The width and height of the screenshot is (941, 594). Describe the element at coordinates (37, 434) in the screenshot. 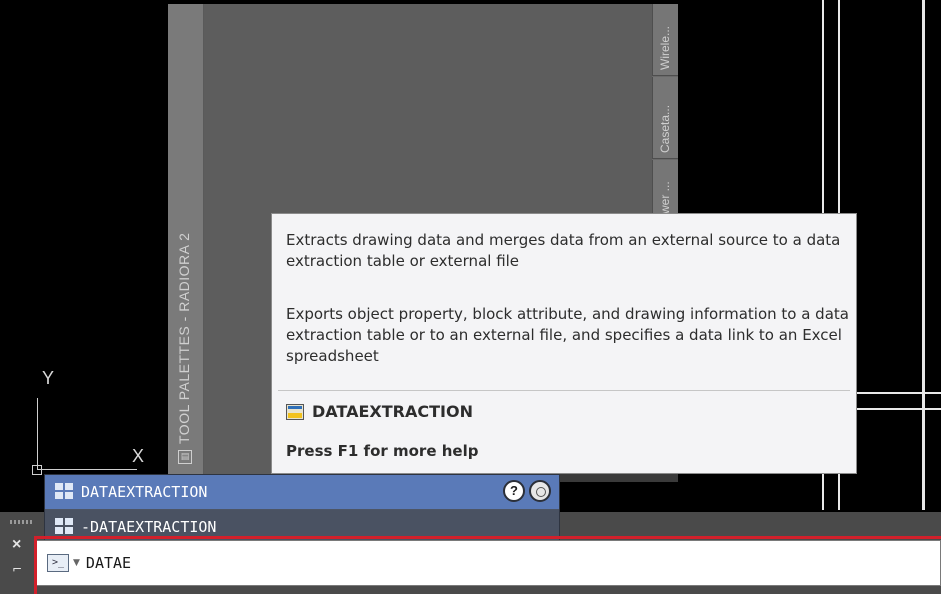

I see `ucs-y-axis` at that location.